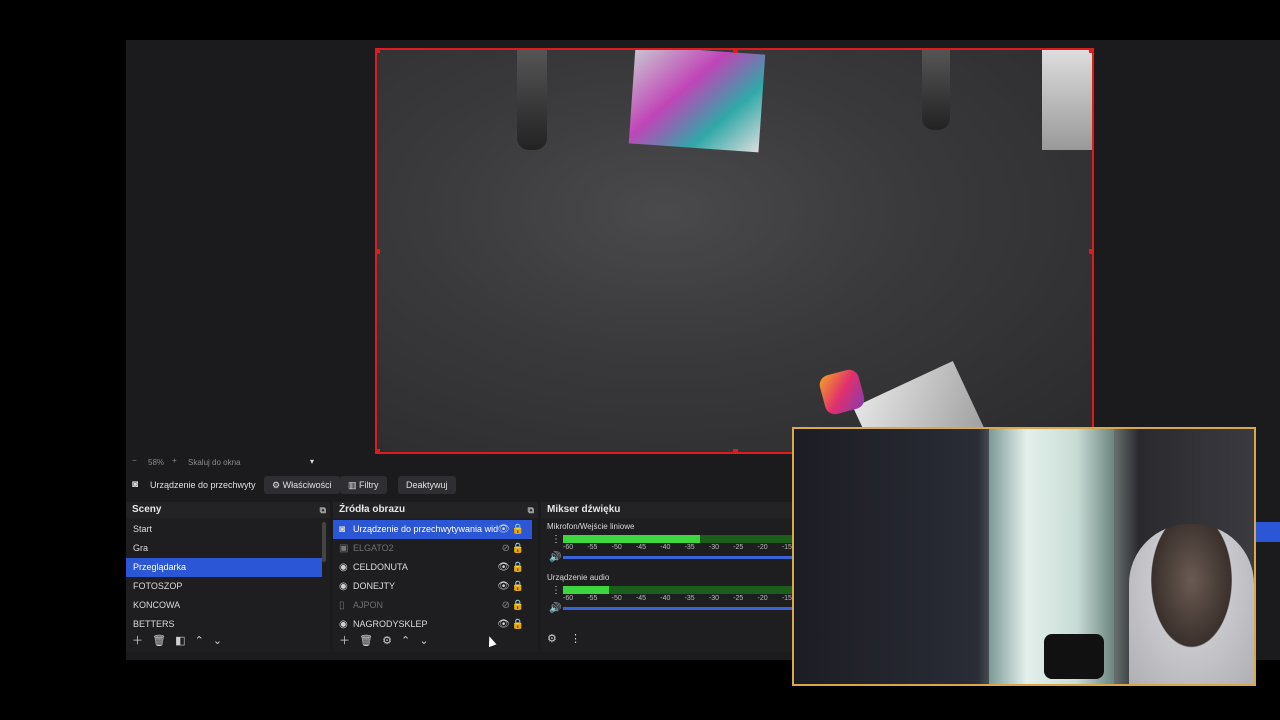 This screenshot has height=720, width=1280. What do you see at coordinates (312, 461) in the screenshot?
I see `chevron-down-icon: ▾` at bounding box center [312, 461].